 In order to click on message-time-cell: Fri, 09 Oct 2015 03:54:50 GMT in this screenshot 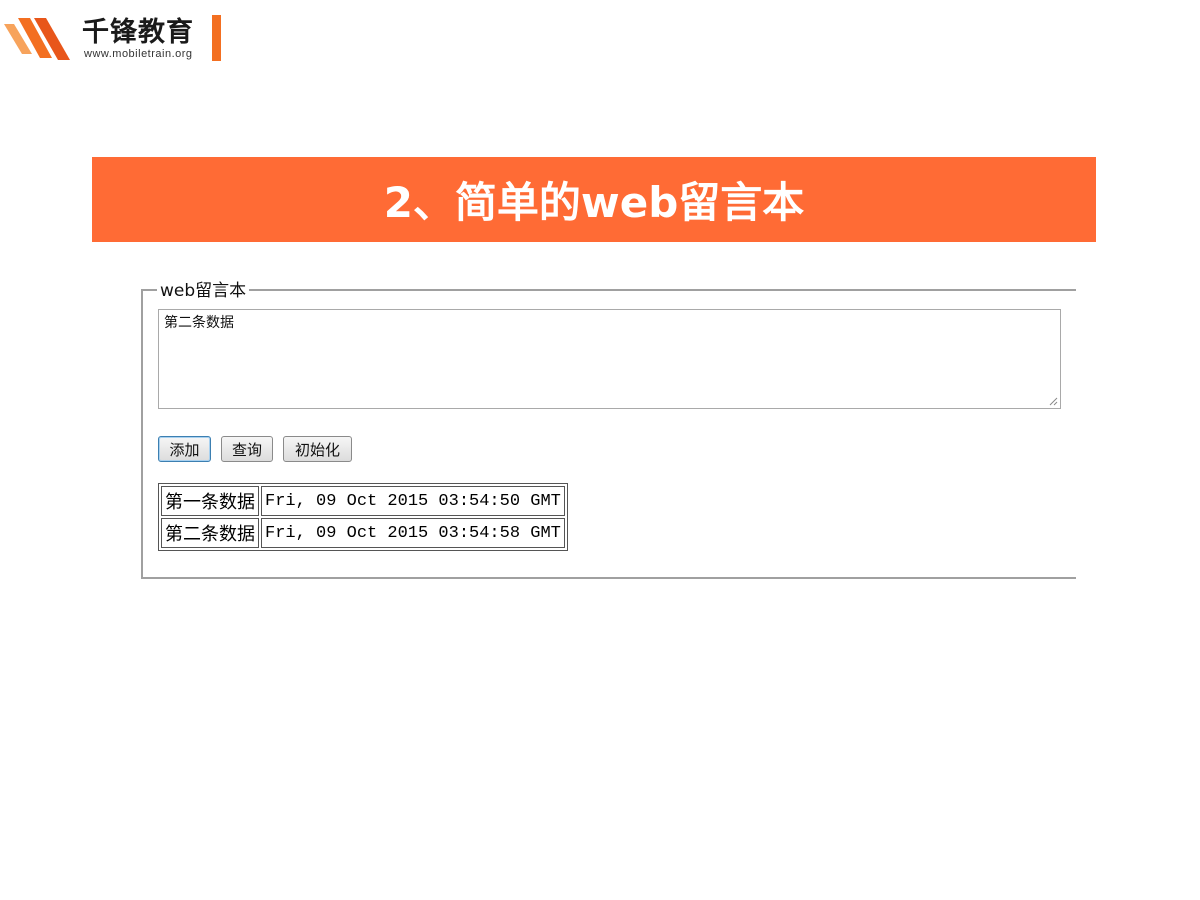, I will do `click(413, 501)`.